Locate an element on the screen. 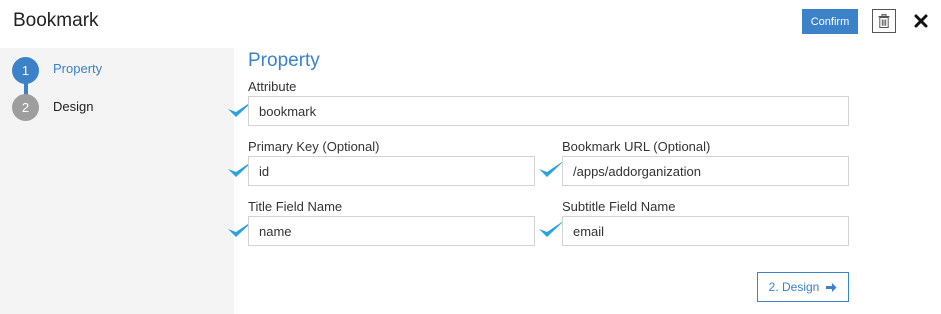 The image size is (941, 314). subtitle-field-label: Subtitle Field Name is located at coordinates (619, 206).